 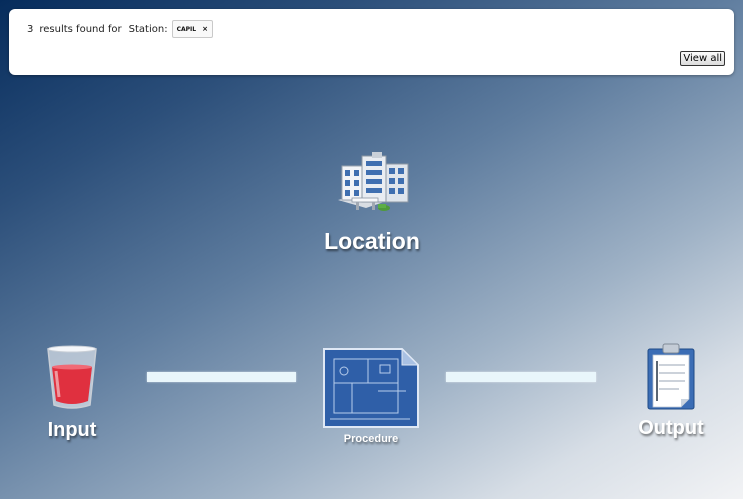 What do you see at coordinates (72, 430) in the screenshot?
I see `input-label: Input` at bounding box center [72, 430].